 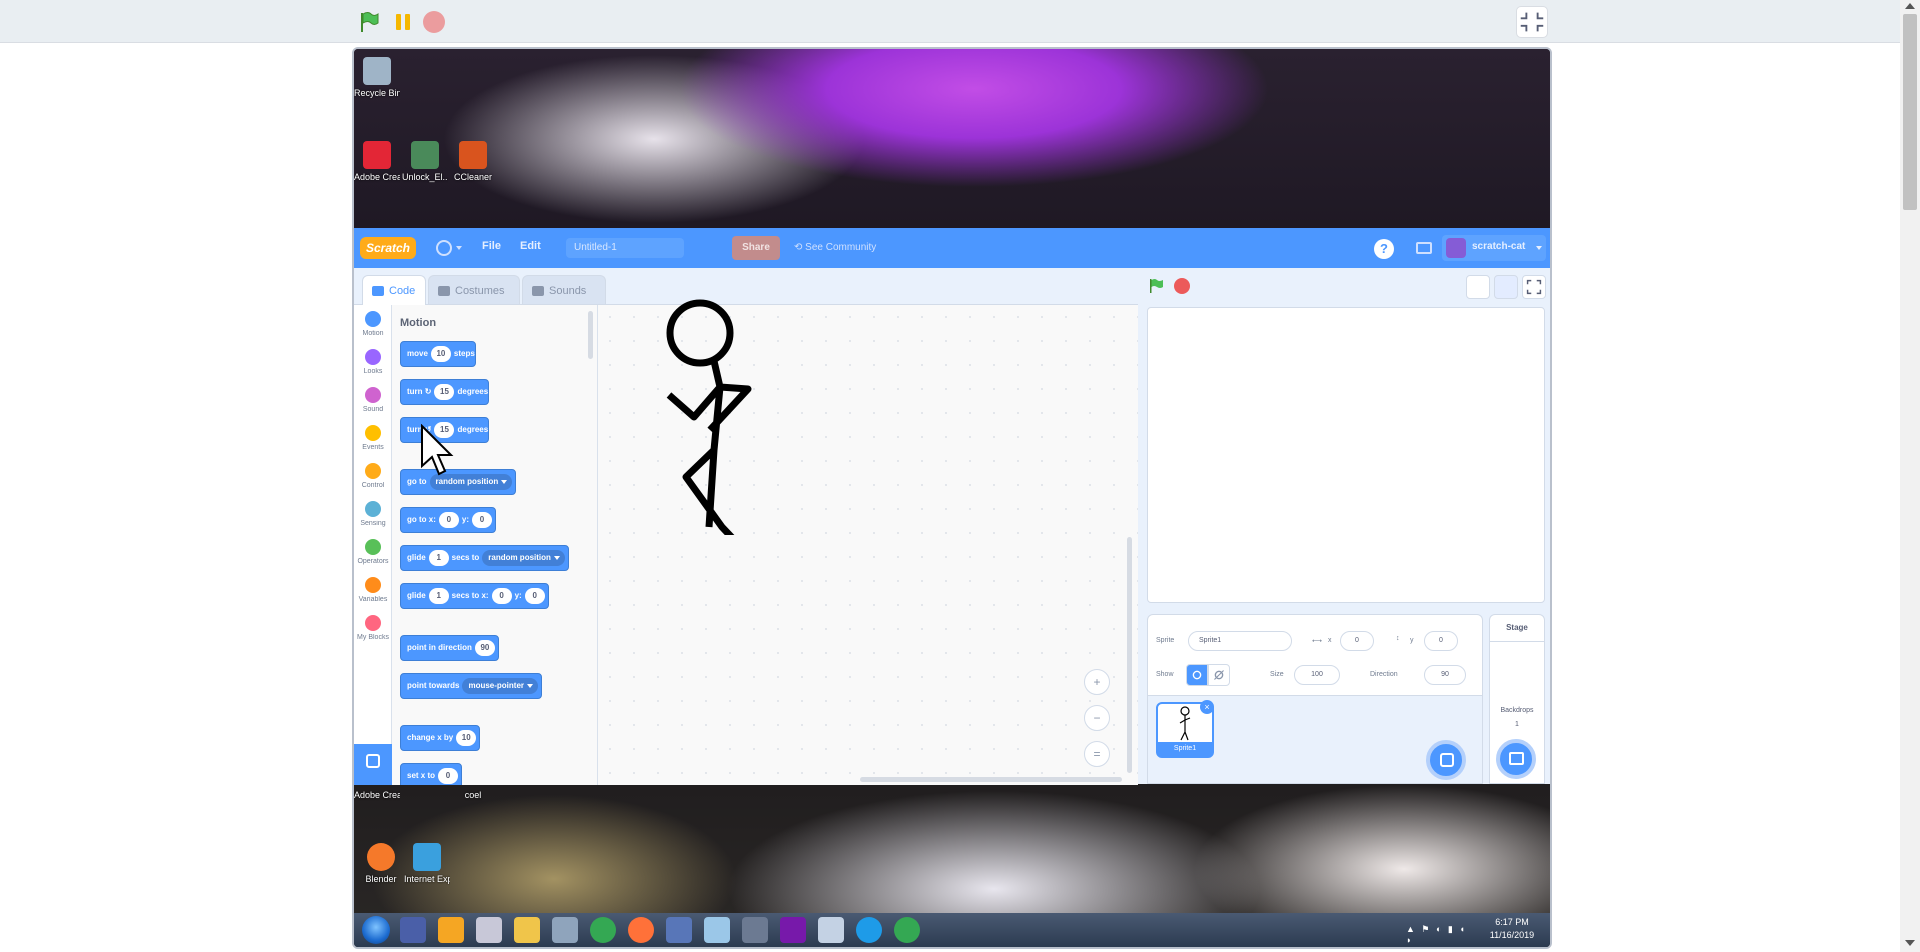 I want to click on help-icon: ?, so click(x=1384, y=249).